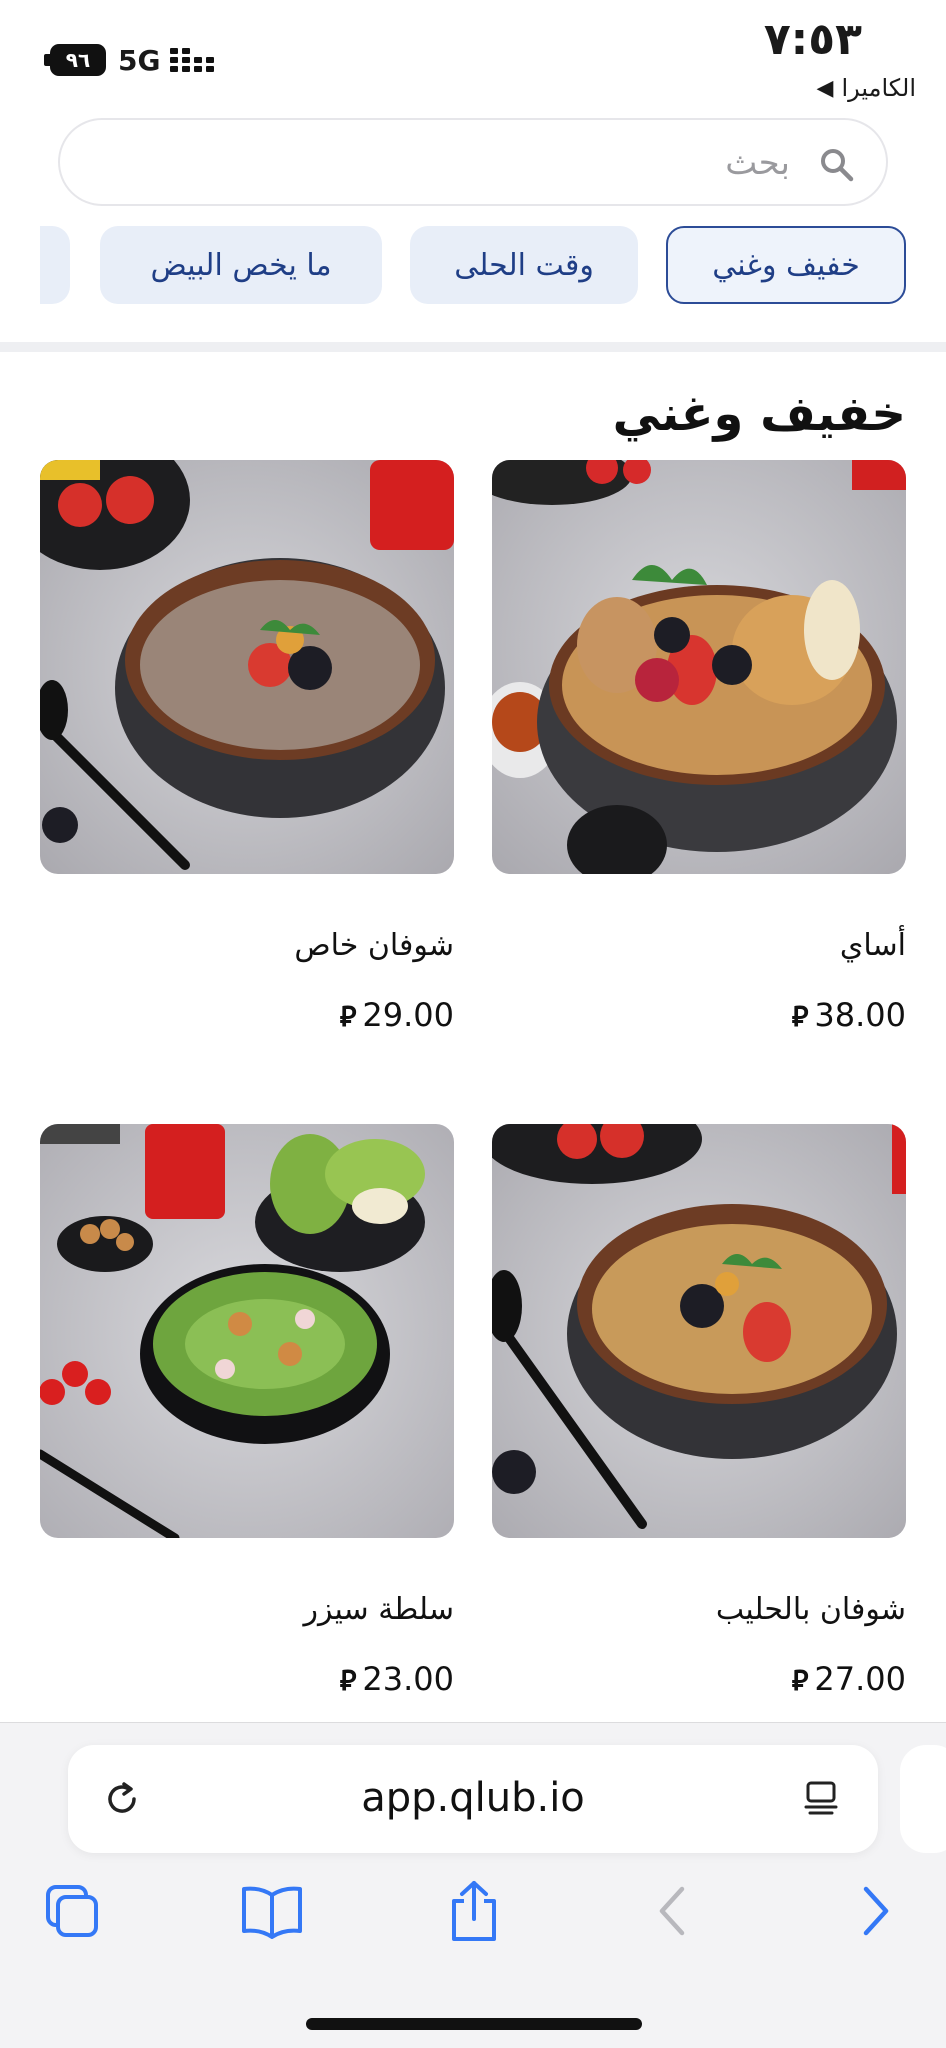  I want to click on search-bar, so click(473, 162).